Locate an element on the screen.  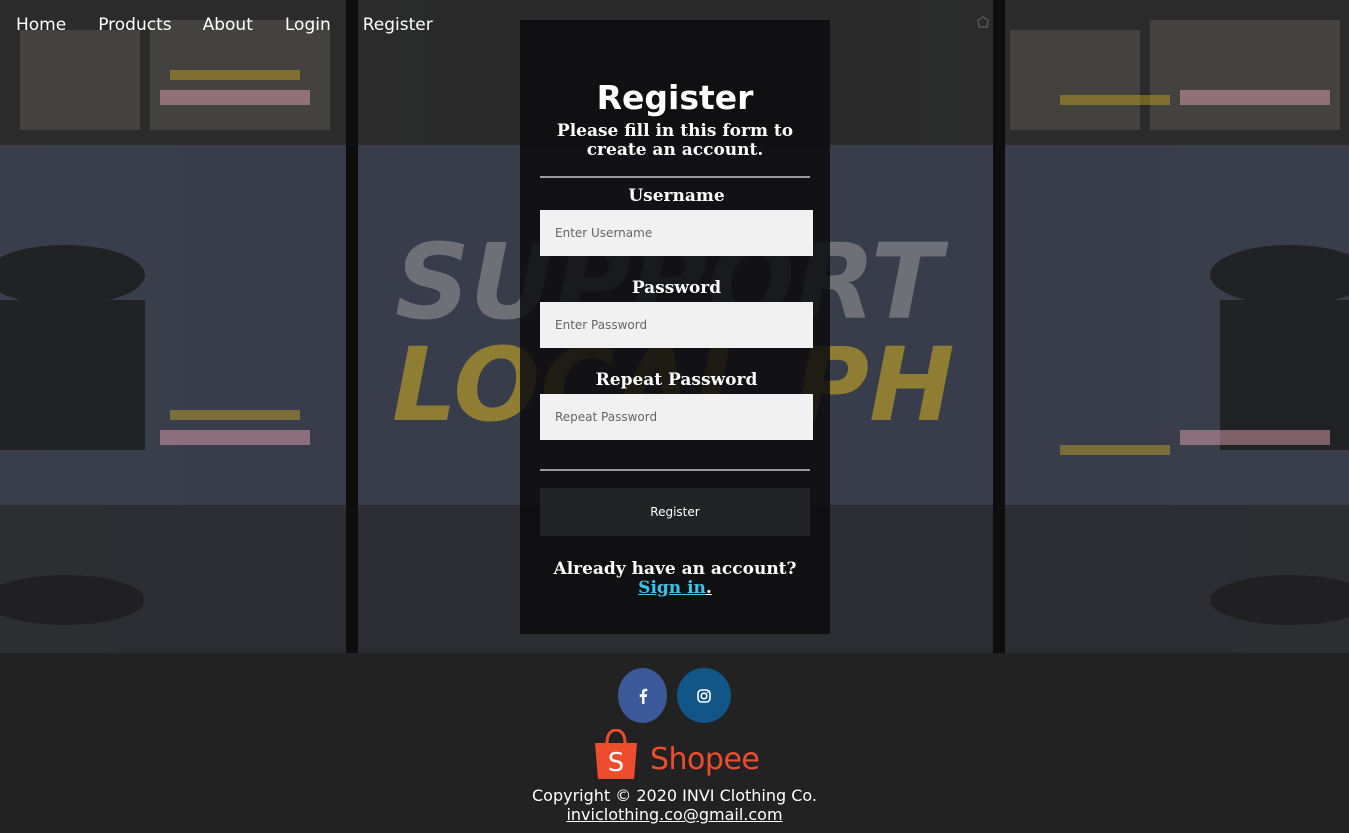
email-link: inviclothing.co@gmail.com is located at coordinates (674, 814).